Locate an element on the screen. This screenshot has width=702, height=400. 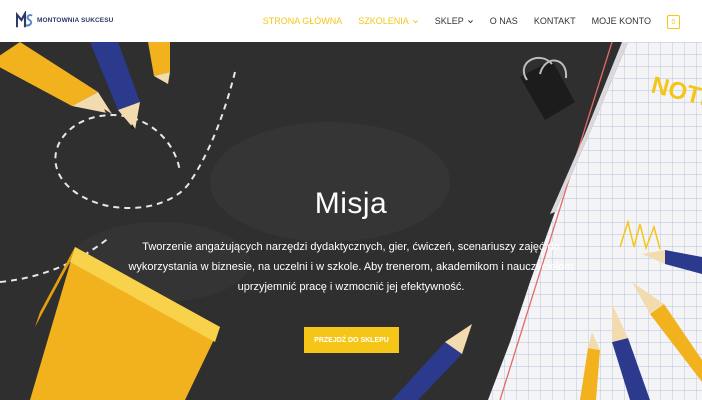
nav-item-kontakt: KONTAKT is located at coordinates (555, 21).